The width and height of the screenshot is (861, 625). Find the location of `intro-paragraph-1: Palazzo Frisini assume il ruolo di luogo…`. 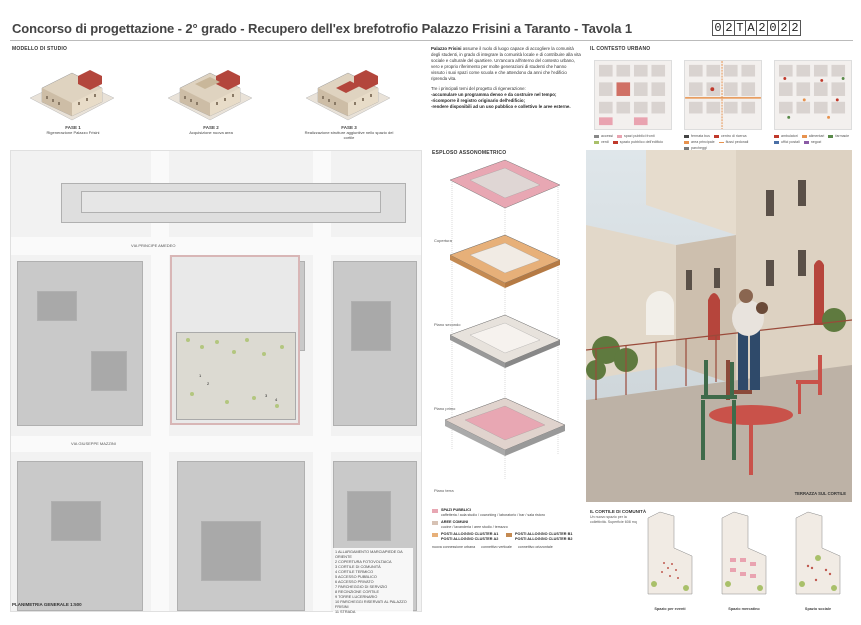

intro-paragraph-1: Palazzo Frisini assume il ruolo di luogo… is located at coordinates (506, 64).